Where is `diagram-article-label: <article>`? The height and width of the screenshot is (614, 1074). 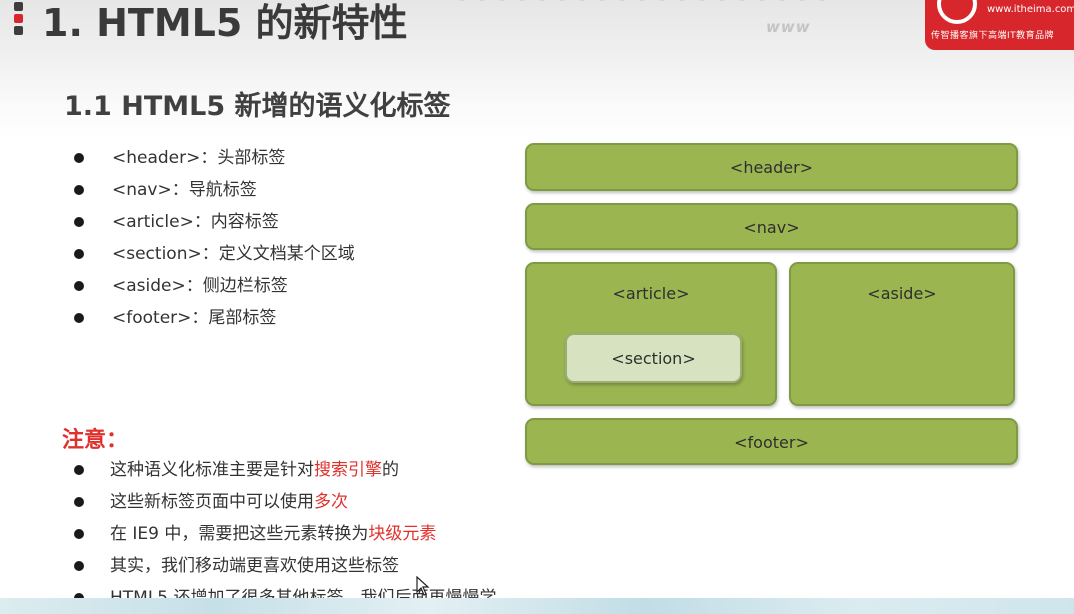
diagram-article-label: <article> is located at coordinates (651, 293).